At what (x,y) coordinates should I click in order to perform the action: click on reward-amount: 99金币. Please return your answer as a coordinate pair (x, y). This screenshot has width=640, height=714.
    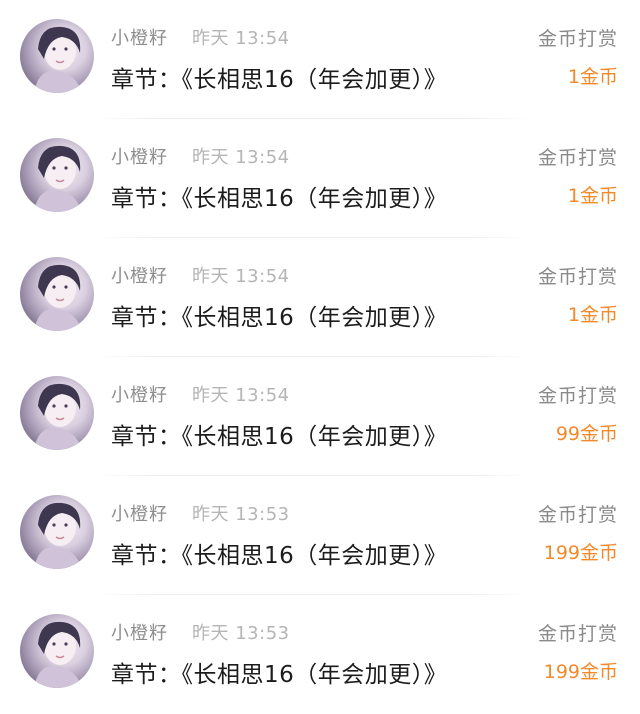
    Looking at the image, I should click on (586, 434).